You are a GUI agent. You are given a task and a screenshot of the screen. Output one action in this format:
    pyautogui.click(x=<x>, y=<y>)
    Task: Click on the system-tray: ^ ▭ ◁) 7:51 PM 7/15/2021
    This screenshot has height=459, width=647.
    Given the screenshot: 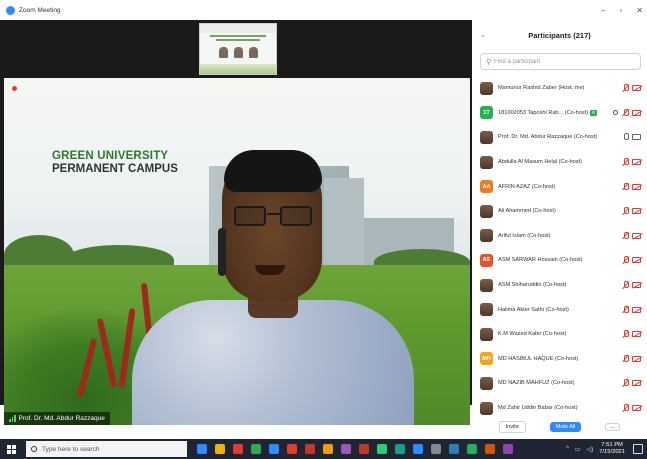 What is the action you would take?
    pyautogui.click(x=595, y=449)
    